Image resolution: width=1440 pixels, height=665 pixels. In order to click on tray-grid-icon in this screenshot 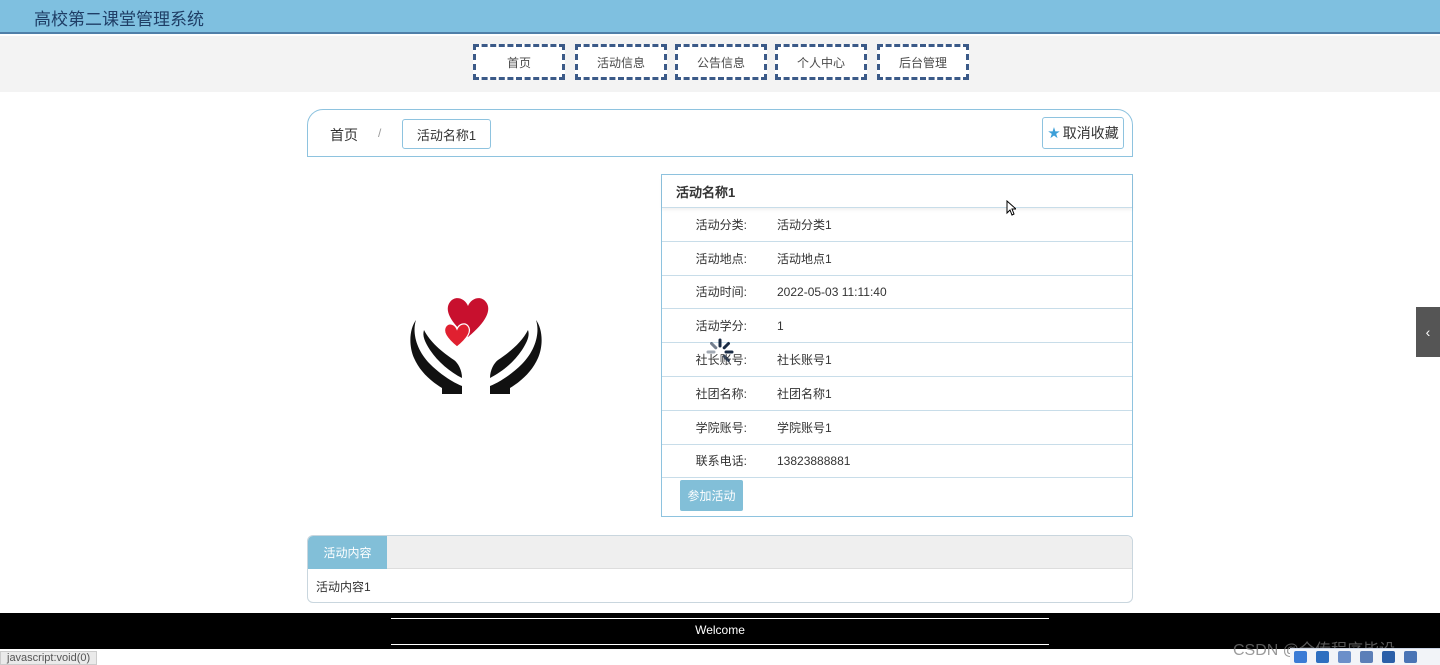, I will do `click(1388, 657)`.